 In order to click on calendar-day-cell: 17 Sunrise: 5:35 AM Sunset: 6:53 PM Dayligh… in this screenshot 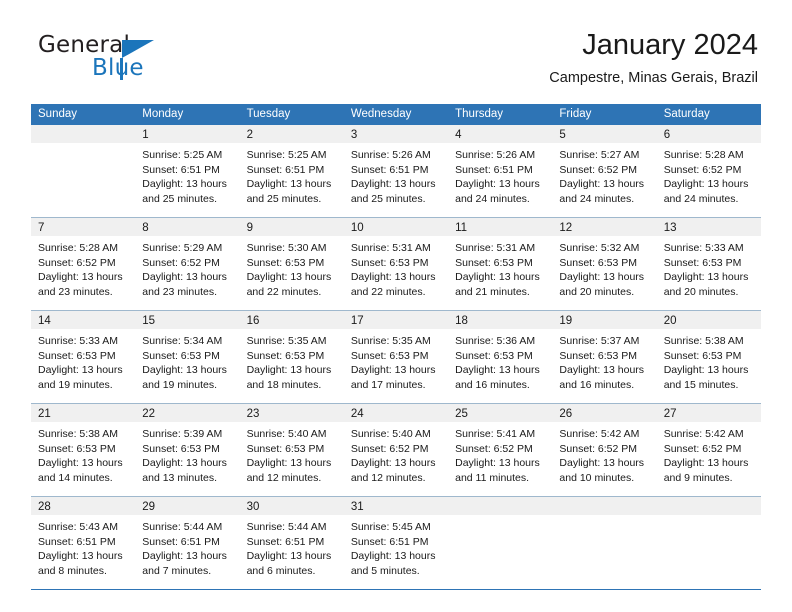, I will do `click(396, 357)`.